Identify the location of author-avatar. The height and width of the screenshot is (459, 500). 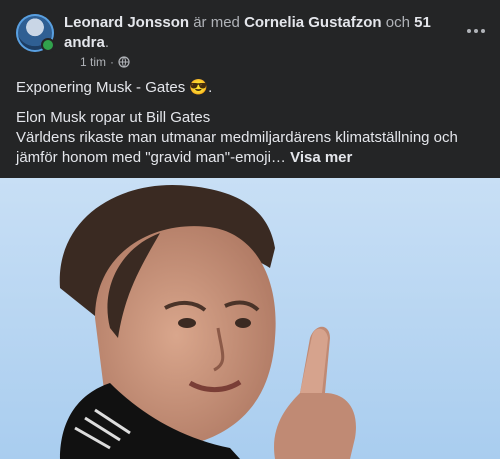
(35, 33).